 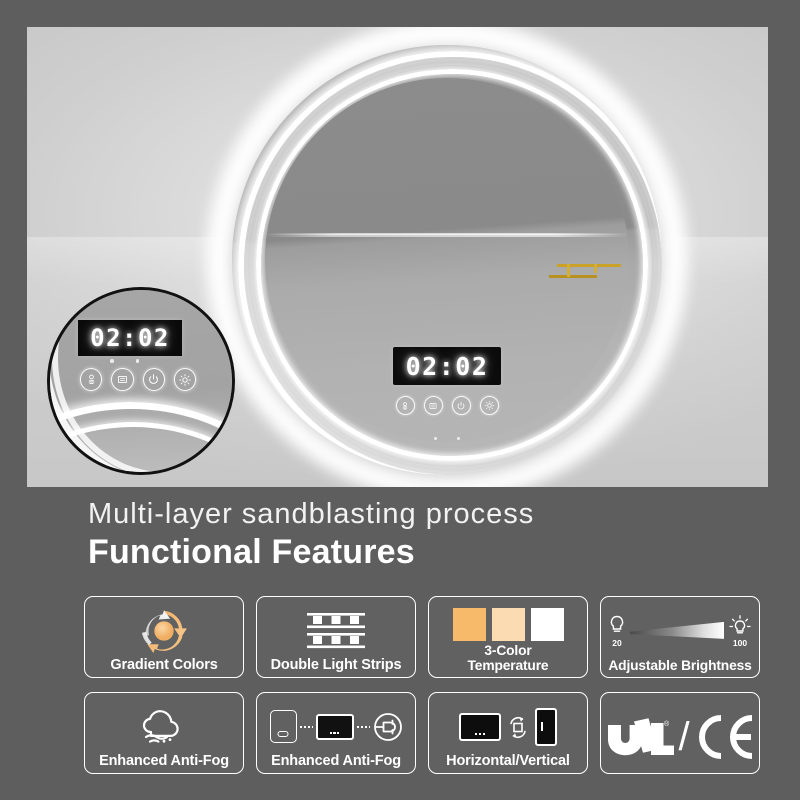 I want to click on feature-card-anti-fog: Enhanced Anti-Fog, so click(x=164, y=733).